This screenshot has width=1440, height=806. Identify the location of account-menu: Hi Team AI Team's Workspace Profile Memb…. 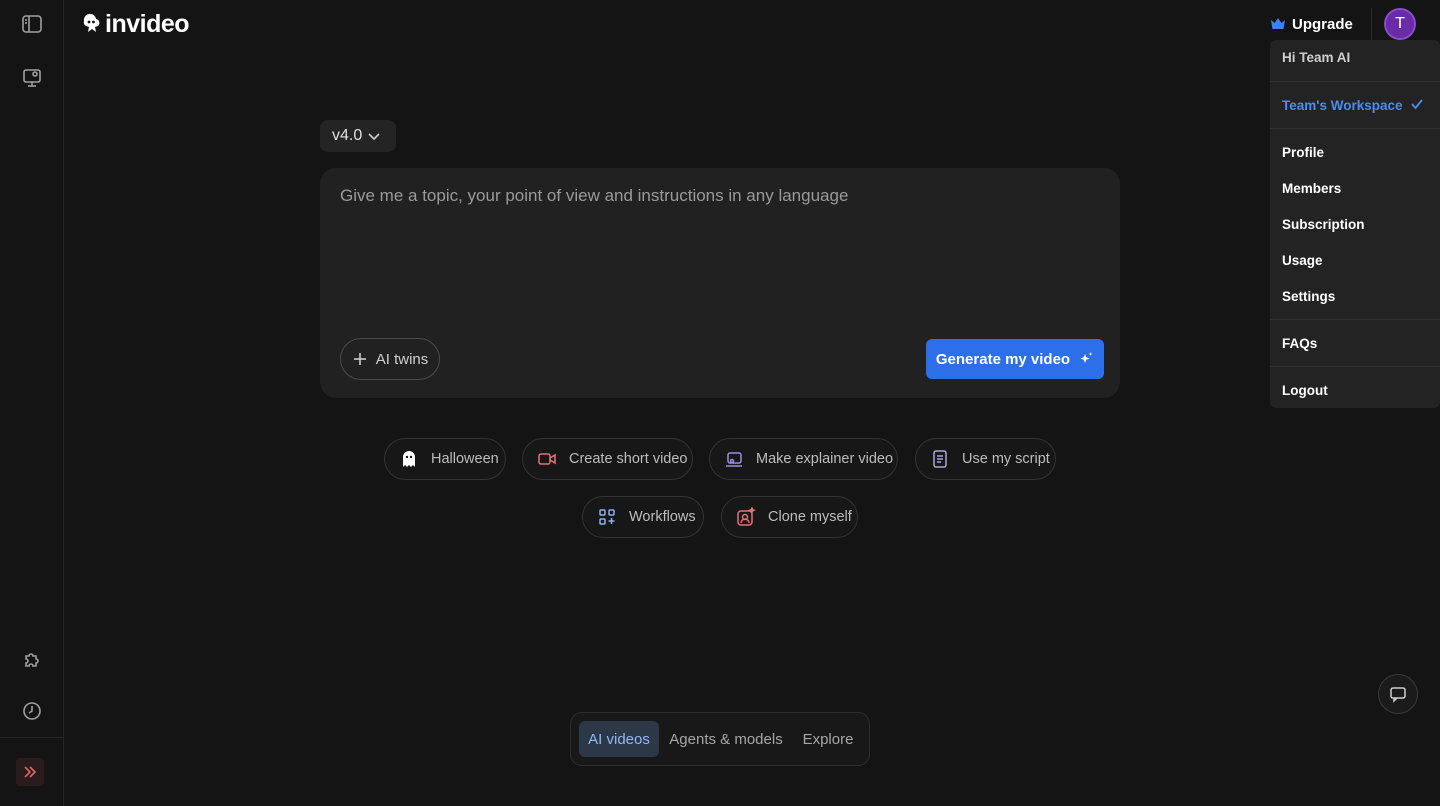
(1355, 224).